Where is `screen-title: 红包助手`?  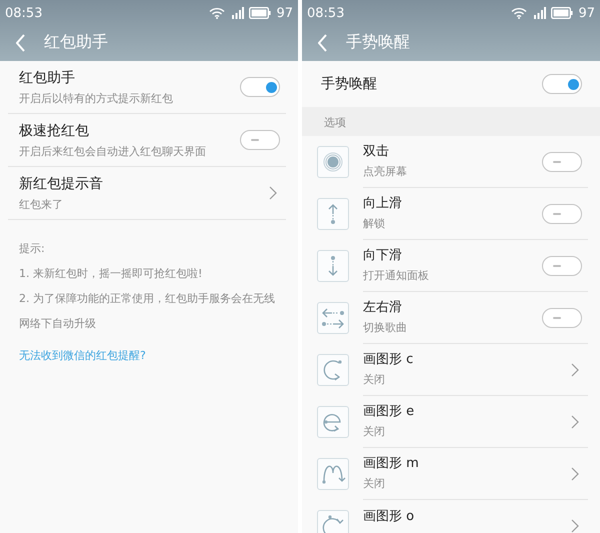
screen-title: 红包助手 is located at coordinates (76, 42).